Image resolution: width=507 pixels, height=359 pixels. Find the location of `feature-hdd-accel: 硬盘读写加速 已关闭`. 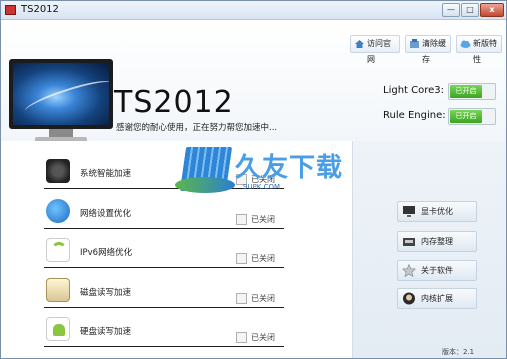

feature-hdd-accel: 硬盘读写加速 已关闭 is located at coordinates (164, 330).